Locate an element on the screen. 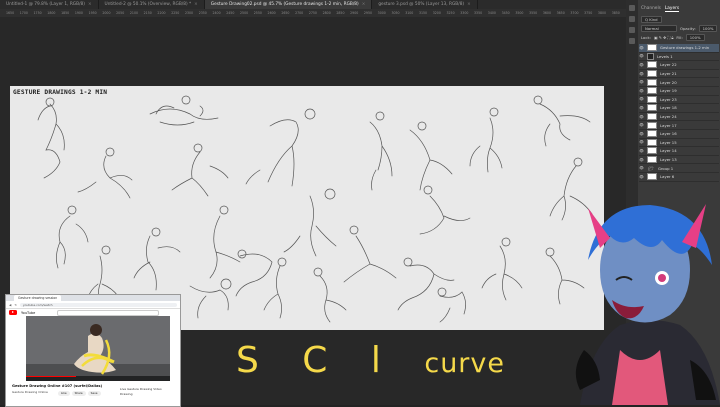 The image size is (720, 407). ruler-tick-label: 3250 is located at coordinates (450, 13).